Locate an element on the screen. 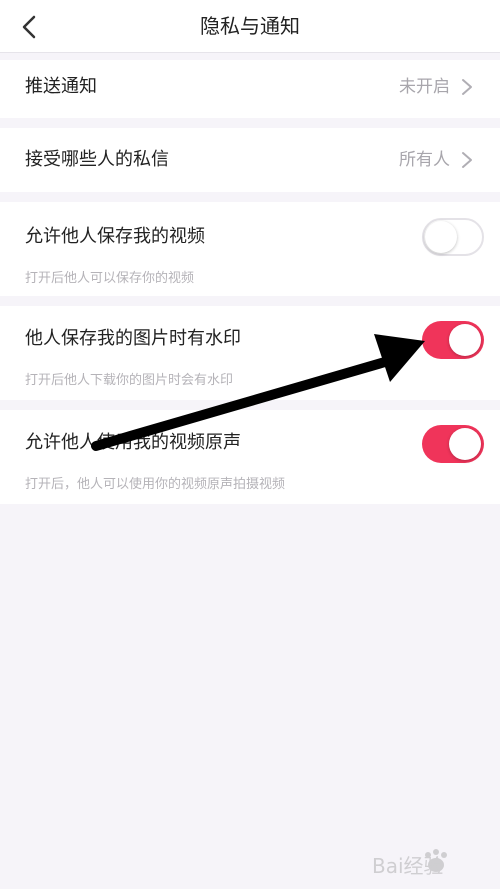 The width and height of the screenshot is (500, 889). setting-label: 他人保存我的图片时有水印 is located at coordinates (133, 338).